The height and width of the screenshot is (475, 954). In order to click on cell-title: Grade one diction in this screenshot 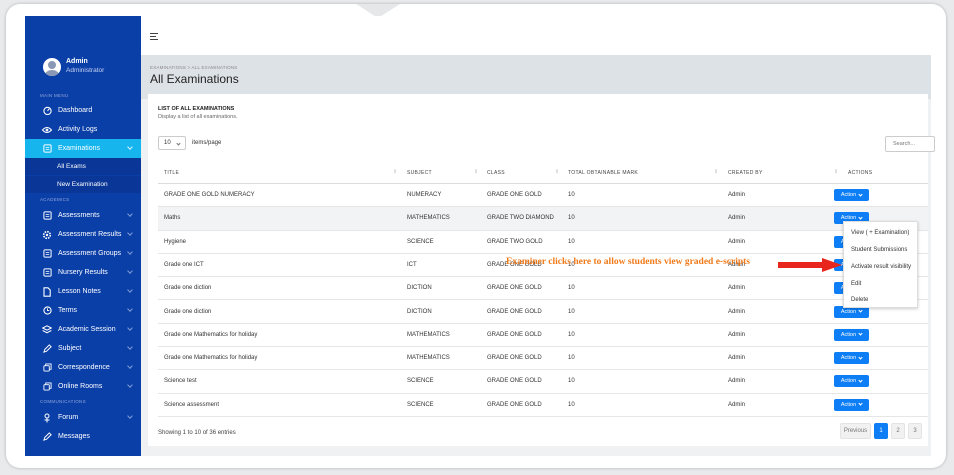, I will do `click(188, 311)`.